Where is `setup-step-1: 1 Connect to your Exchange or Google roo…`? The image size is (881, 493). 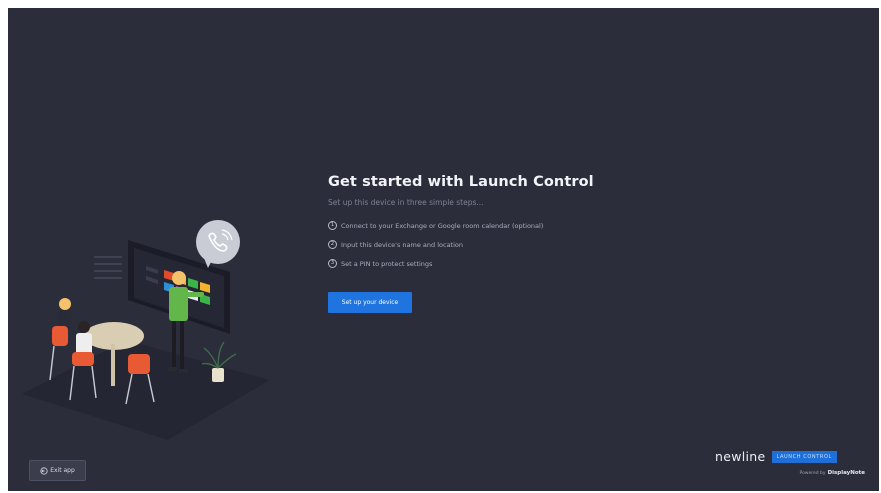
setup-step-1: 1 Connect to your Exchange or Google roo… is located at coordinates (493, 225).